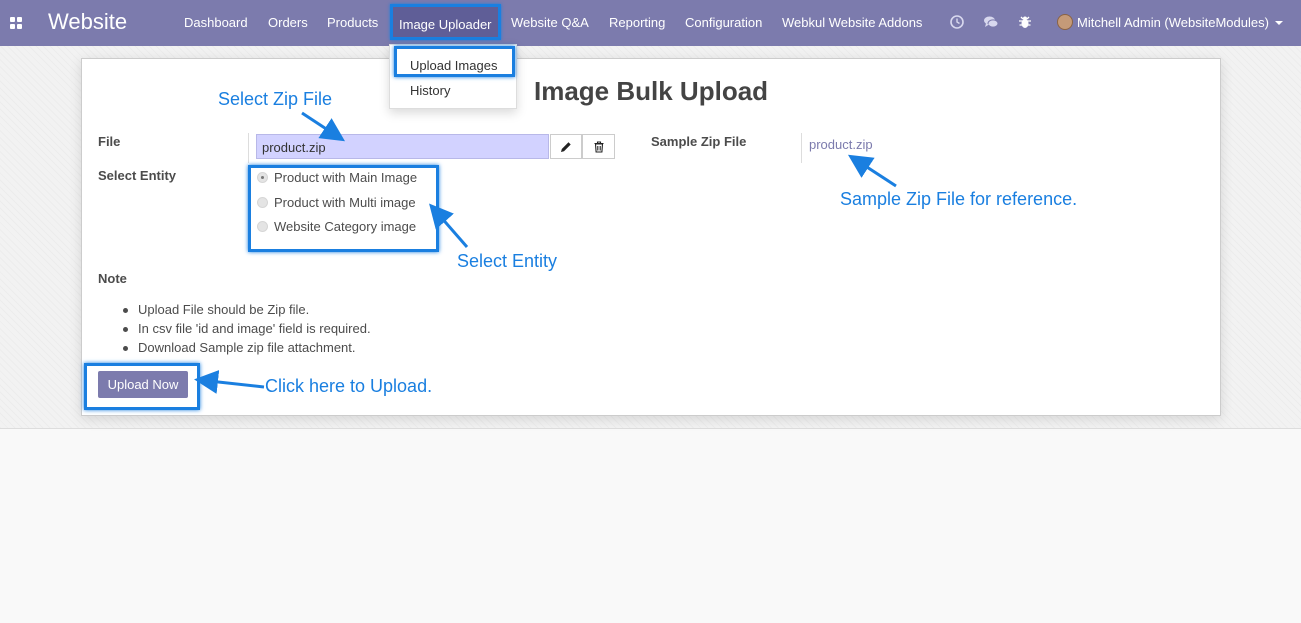  Describe the element at coordinates (87, 22) in the screenshot. I see `brand-title: Website` at that location.